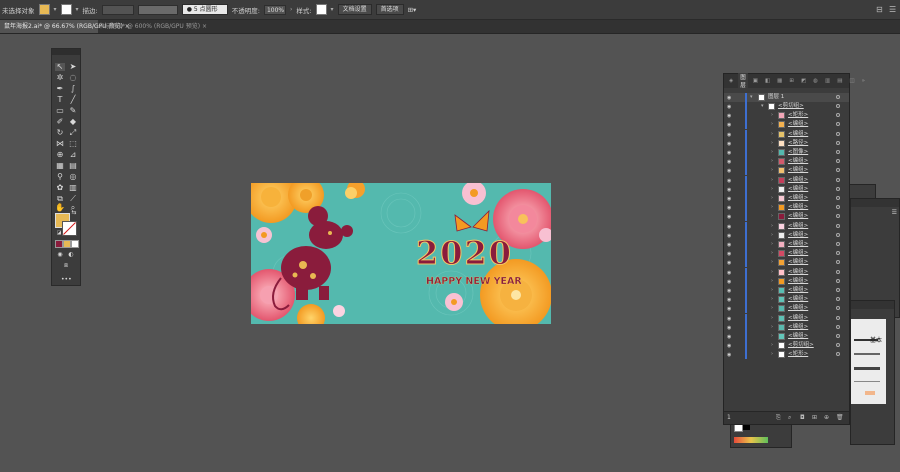 The height and width of the screenshot is (472, 900). I want to click on panel-menu-icon: ☰, so click(892, 9).